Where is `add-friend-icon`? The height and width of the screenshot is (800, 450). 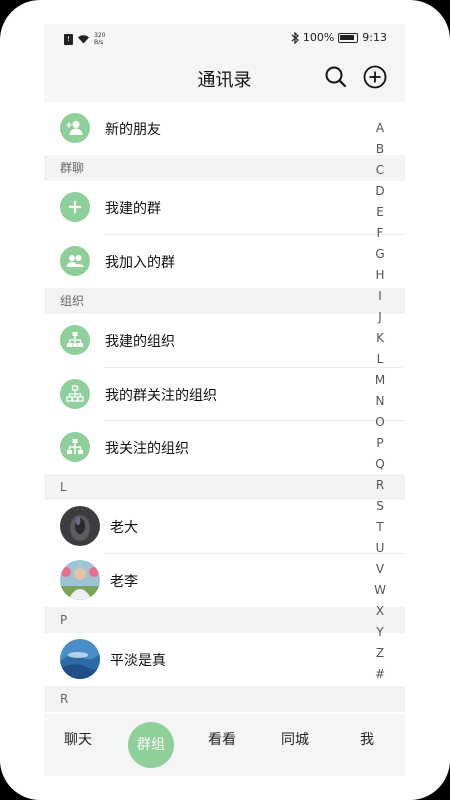 add-friend-icon is located at coordinates (75, 128).